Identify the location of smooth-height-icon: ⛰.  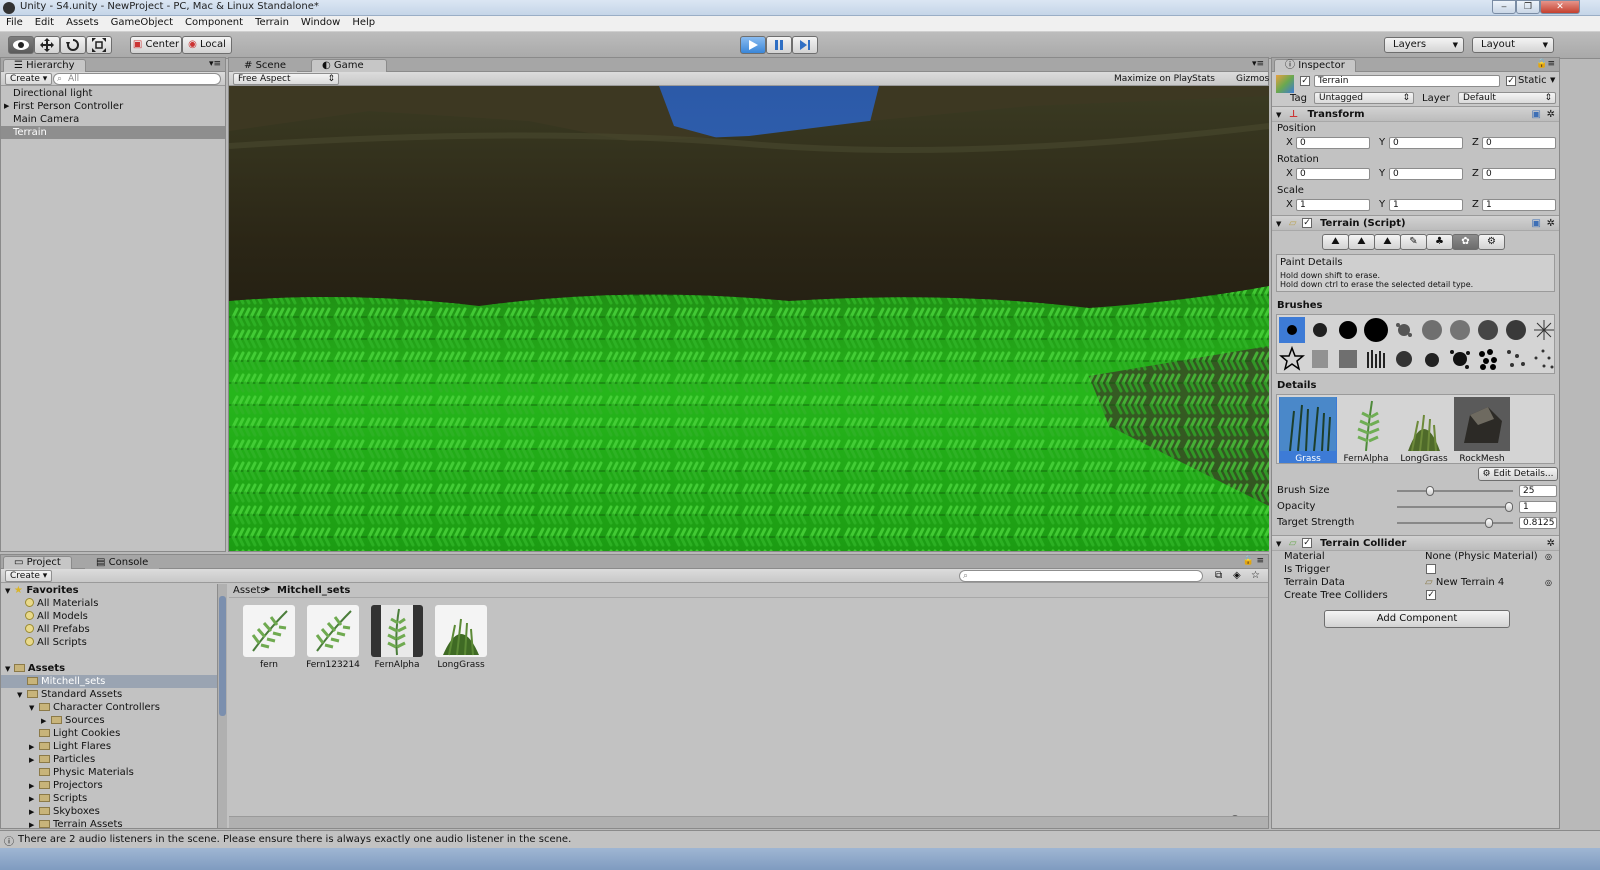
(1387, 242).